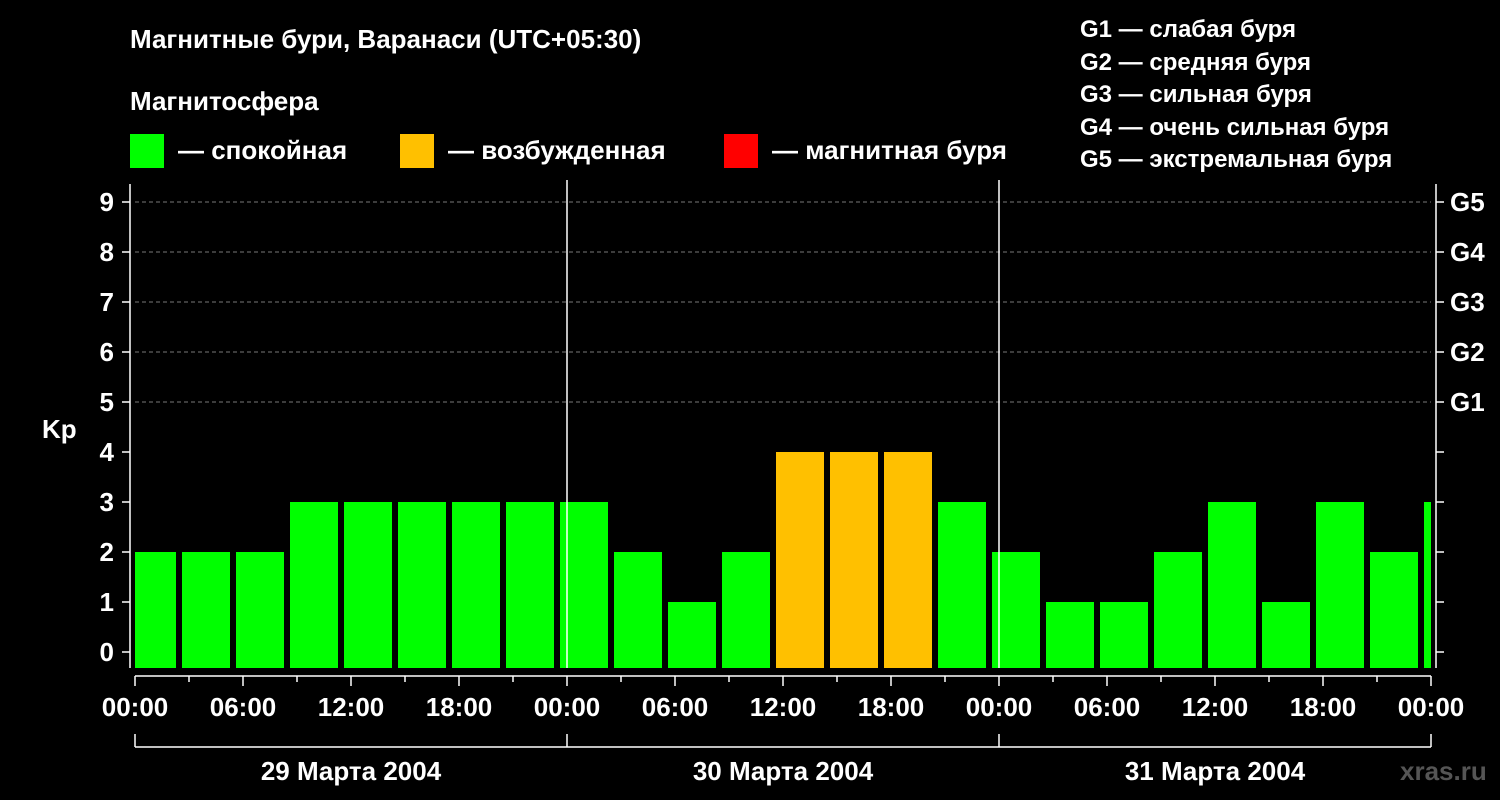  What do you see at coordinates (1467, 202) in the screenshot?
I see `g-tick-label: G5` at bounding box center [1467, 202].